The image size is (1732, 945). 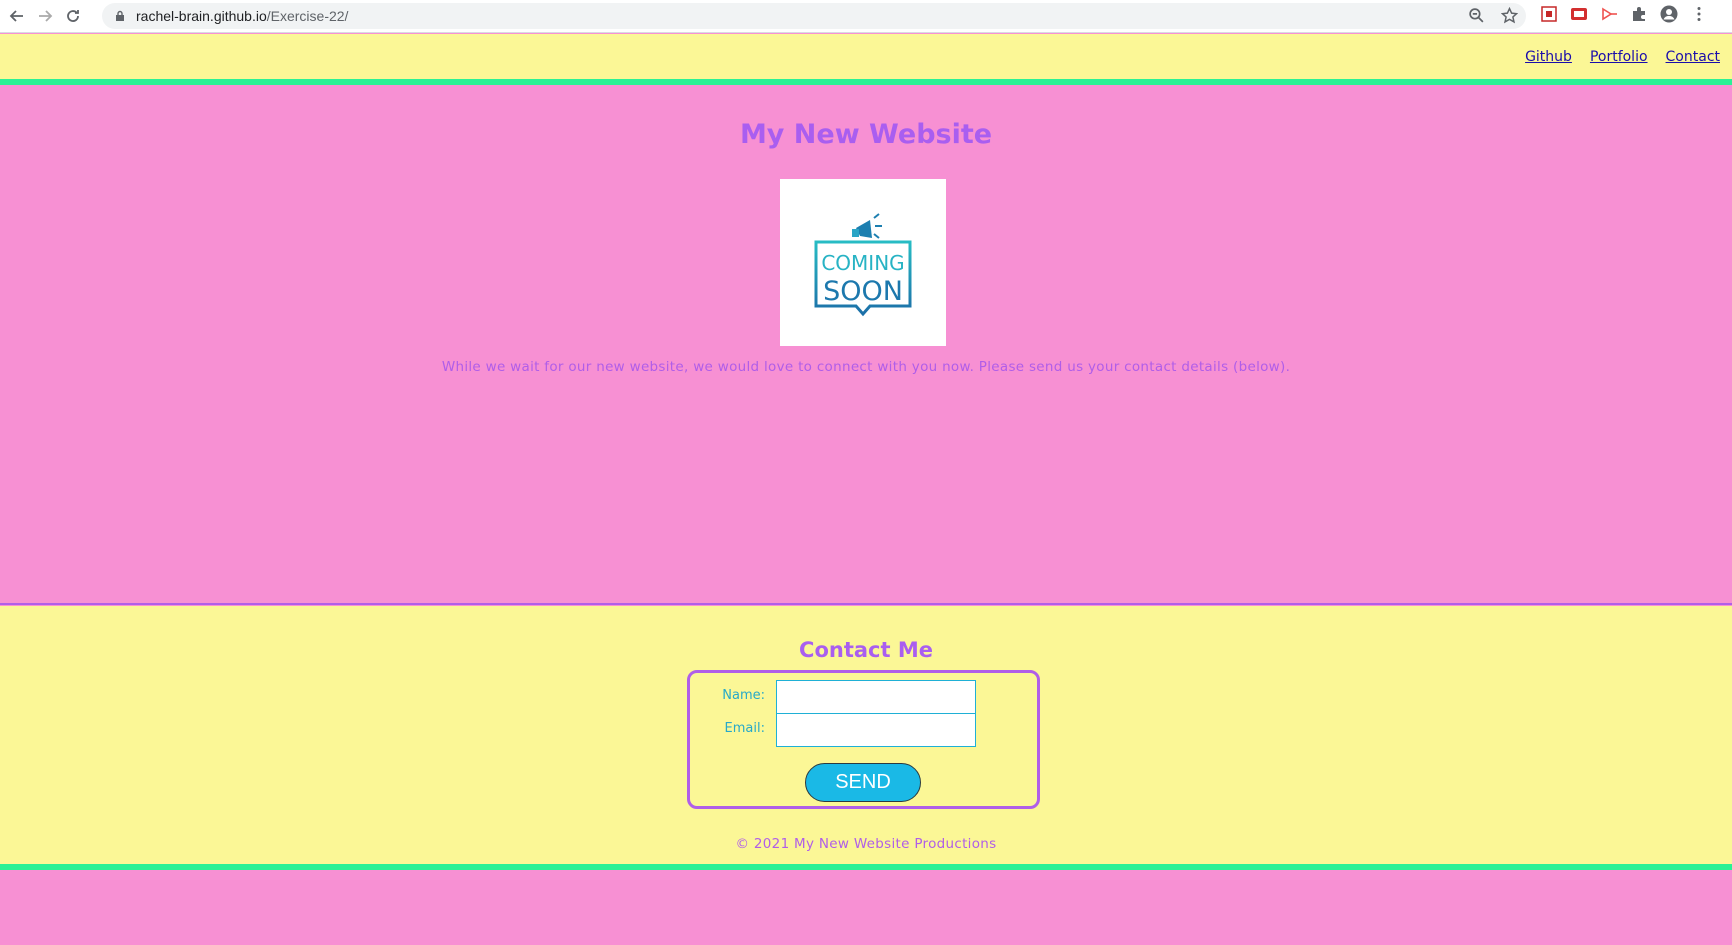 What do you see at coordinates (1639, 14) in the screenshot?
I see `puzzle-icon` at bounding box center [1639, 14].